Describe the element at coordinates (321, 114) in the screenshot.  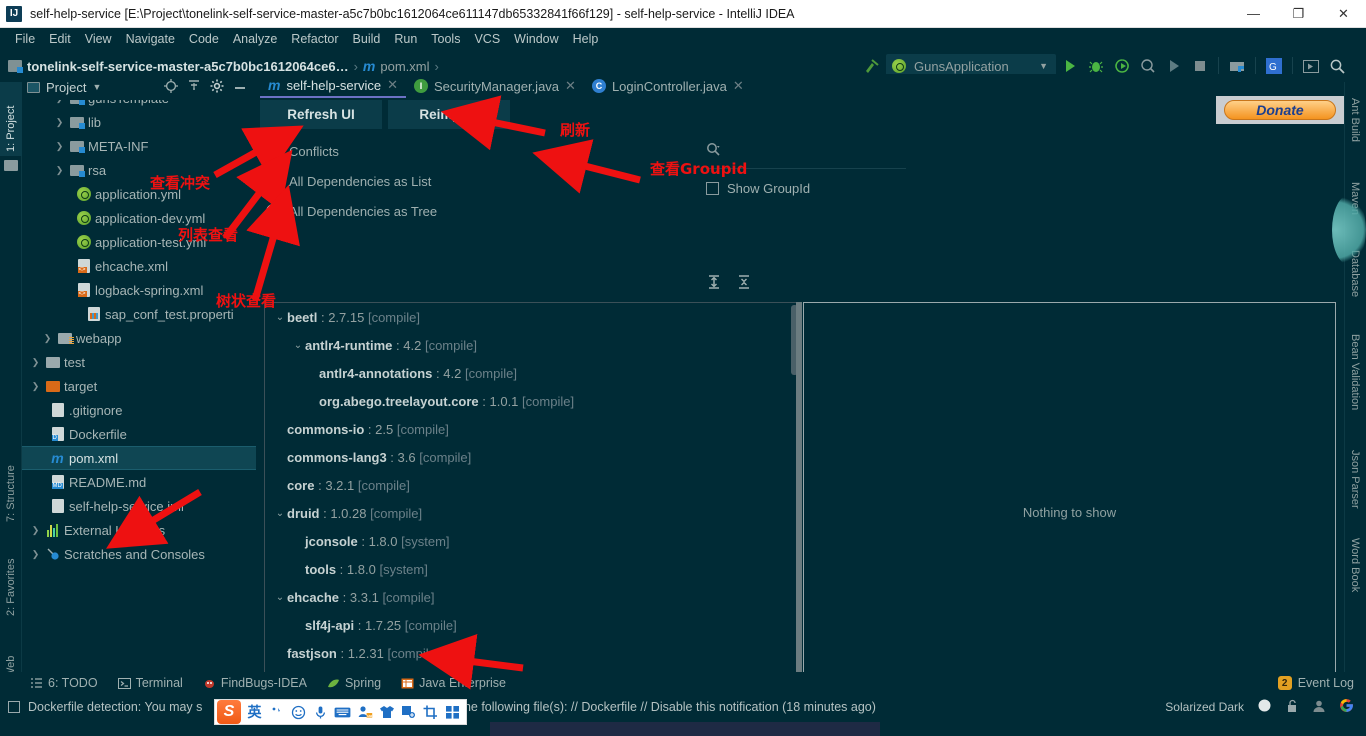
I see `refresh-ui-button: Refresh UI` at that location.